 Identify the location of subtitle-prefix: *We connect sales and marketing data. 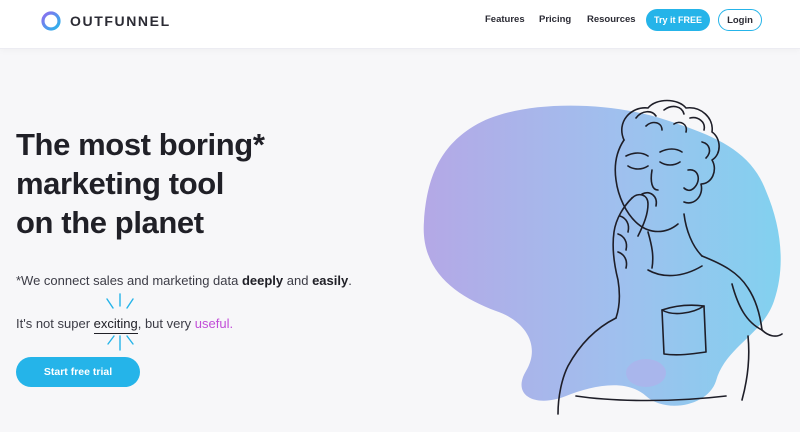
(129, 280).